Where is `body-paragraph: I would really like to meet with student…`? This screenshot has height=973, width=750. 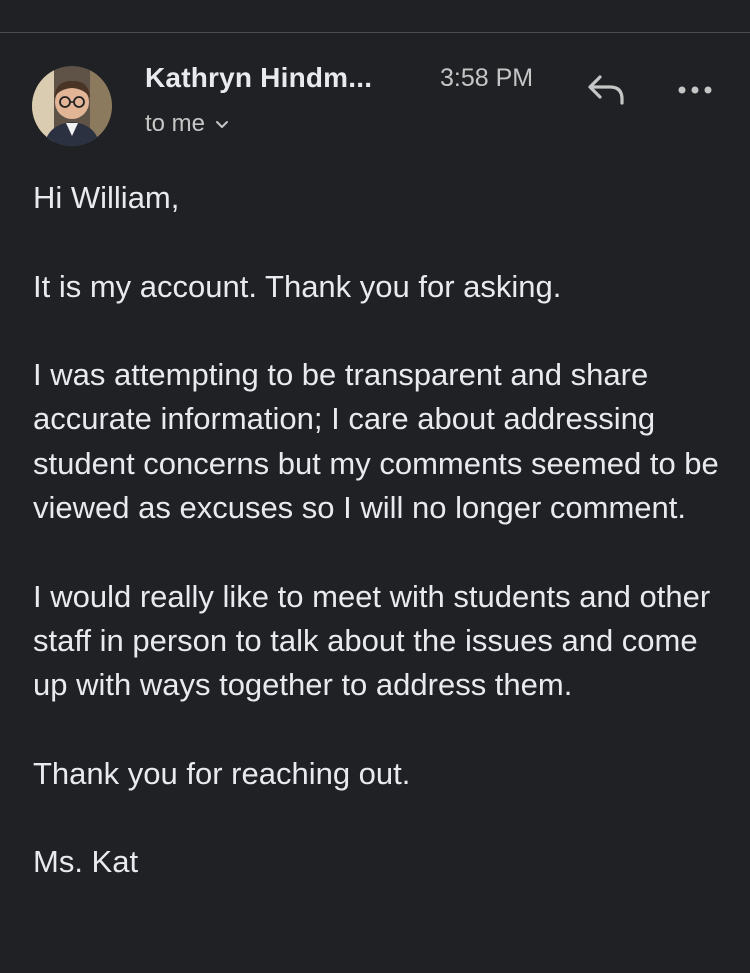
body-paragraph: I would really like to meet with student… is located at coordinates (372, 640).